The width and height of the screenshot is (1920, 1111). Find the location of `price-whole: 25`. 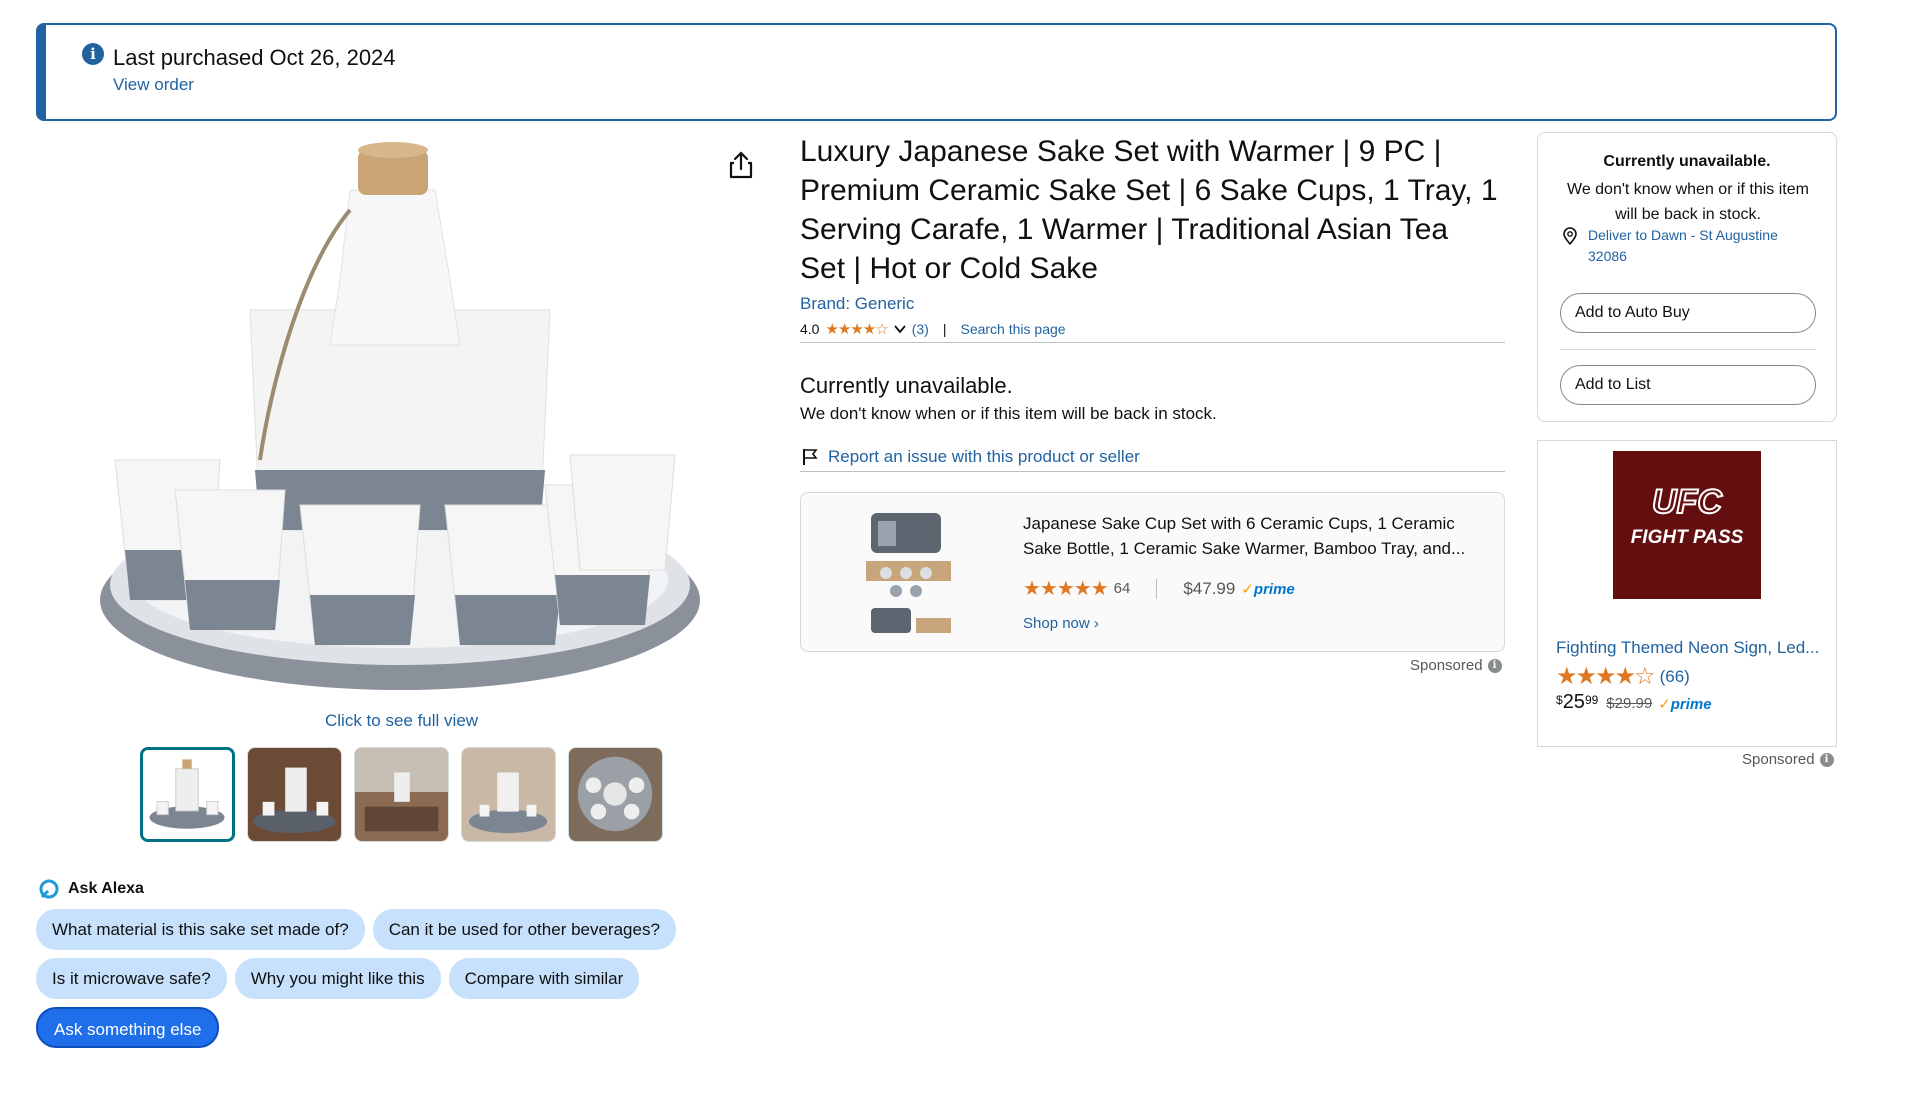

price-whole: 25 is located at coordinates (1573, 702).